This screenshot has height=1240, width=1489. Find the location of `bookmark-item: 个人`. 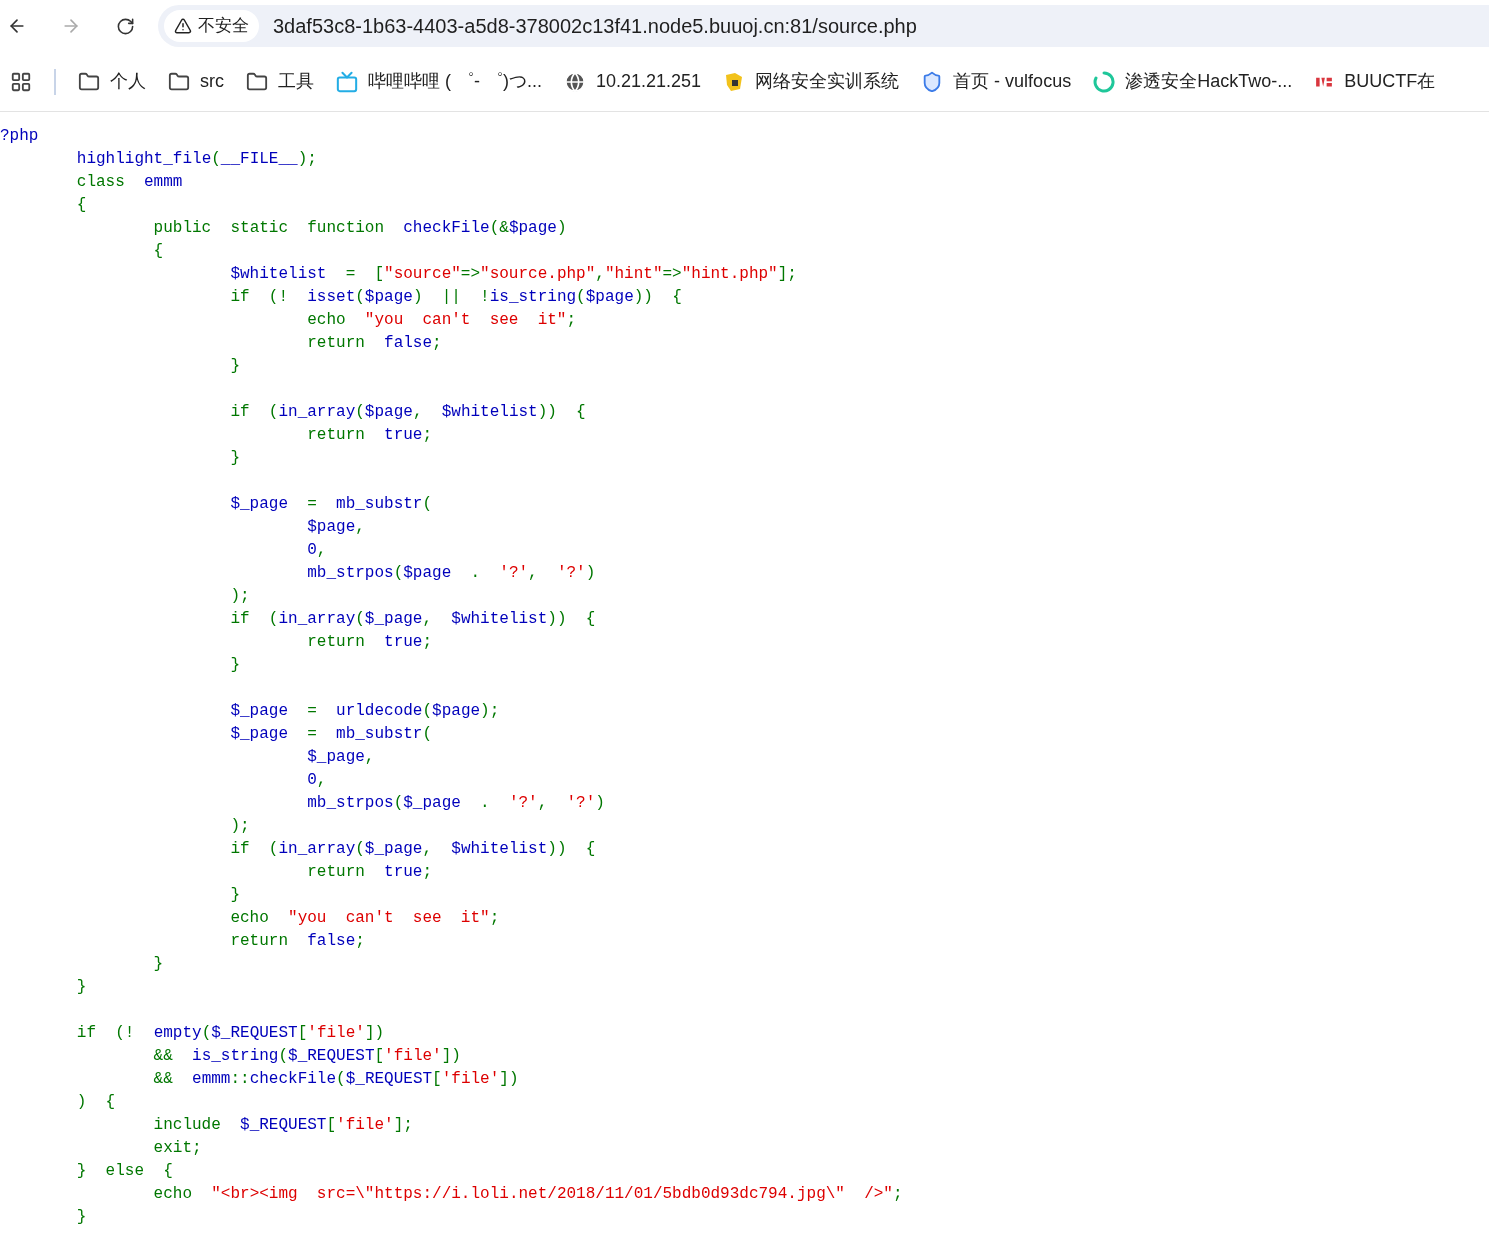

bookmark-item: 个人 is located at coordinates (112, 81).